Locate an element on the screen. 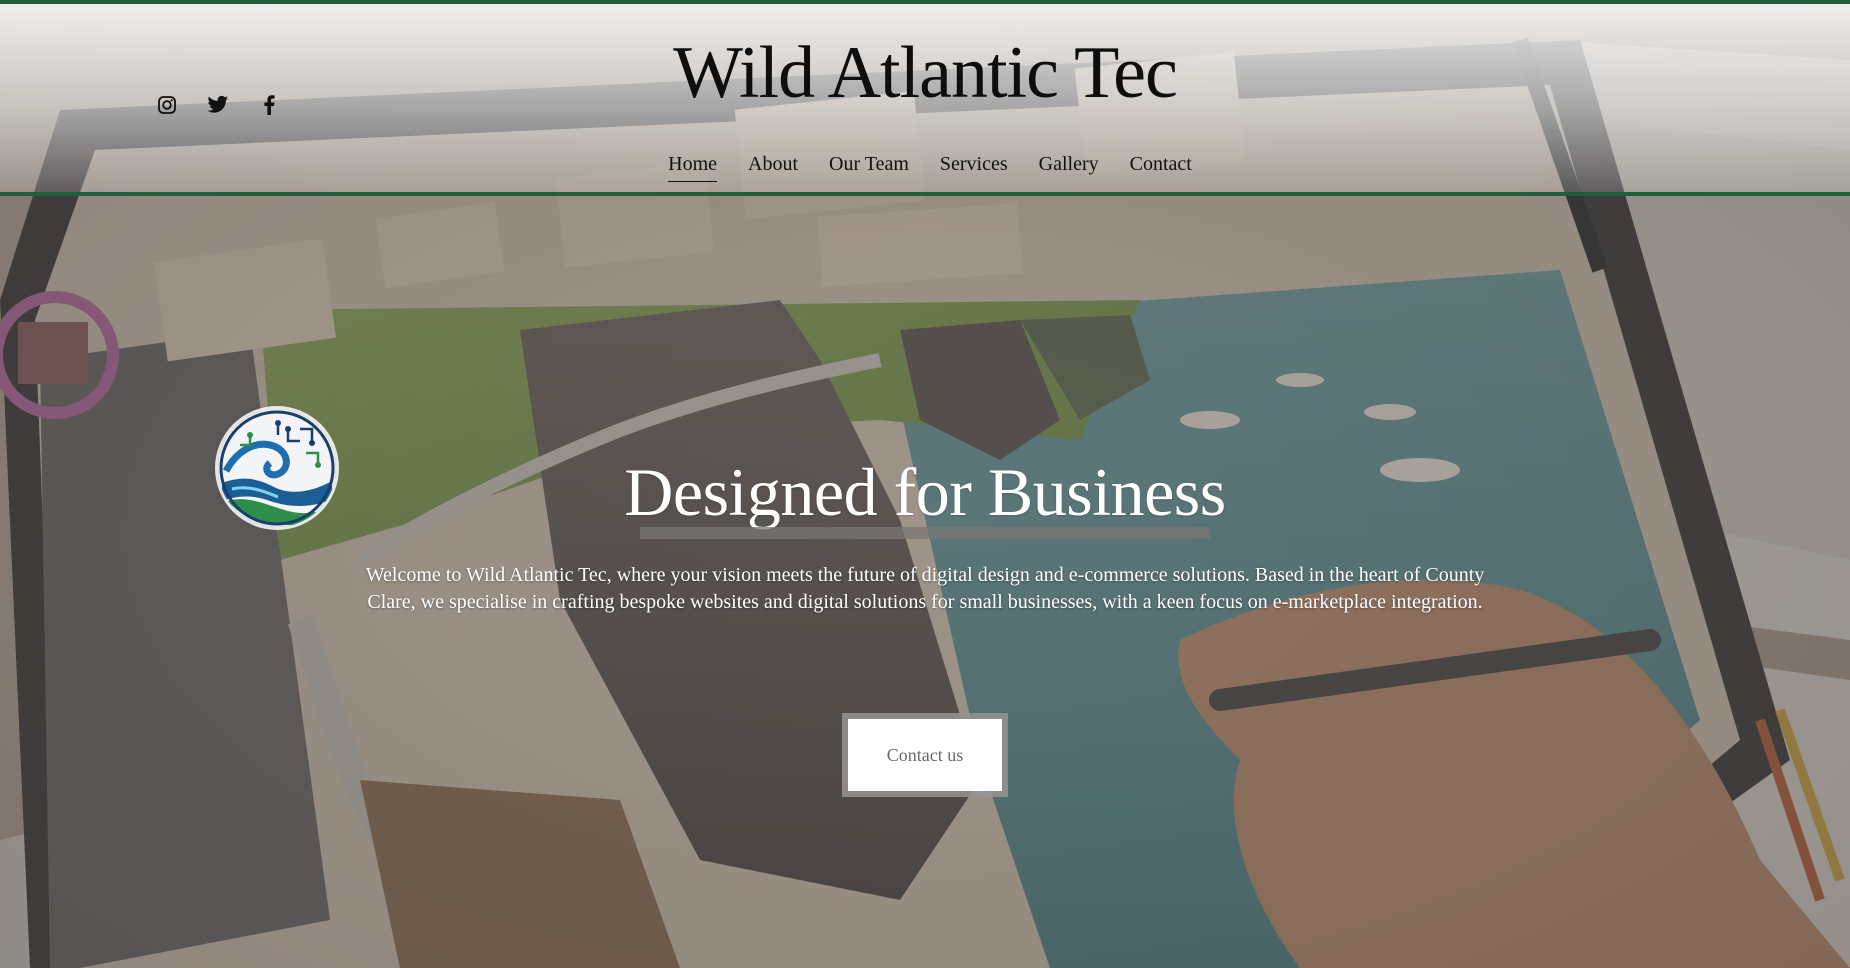 The image size is (1850, 968). nav-contact: Contact is located at coordinates (1161, 166).